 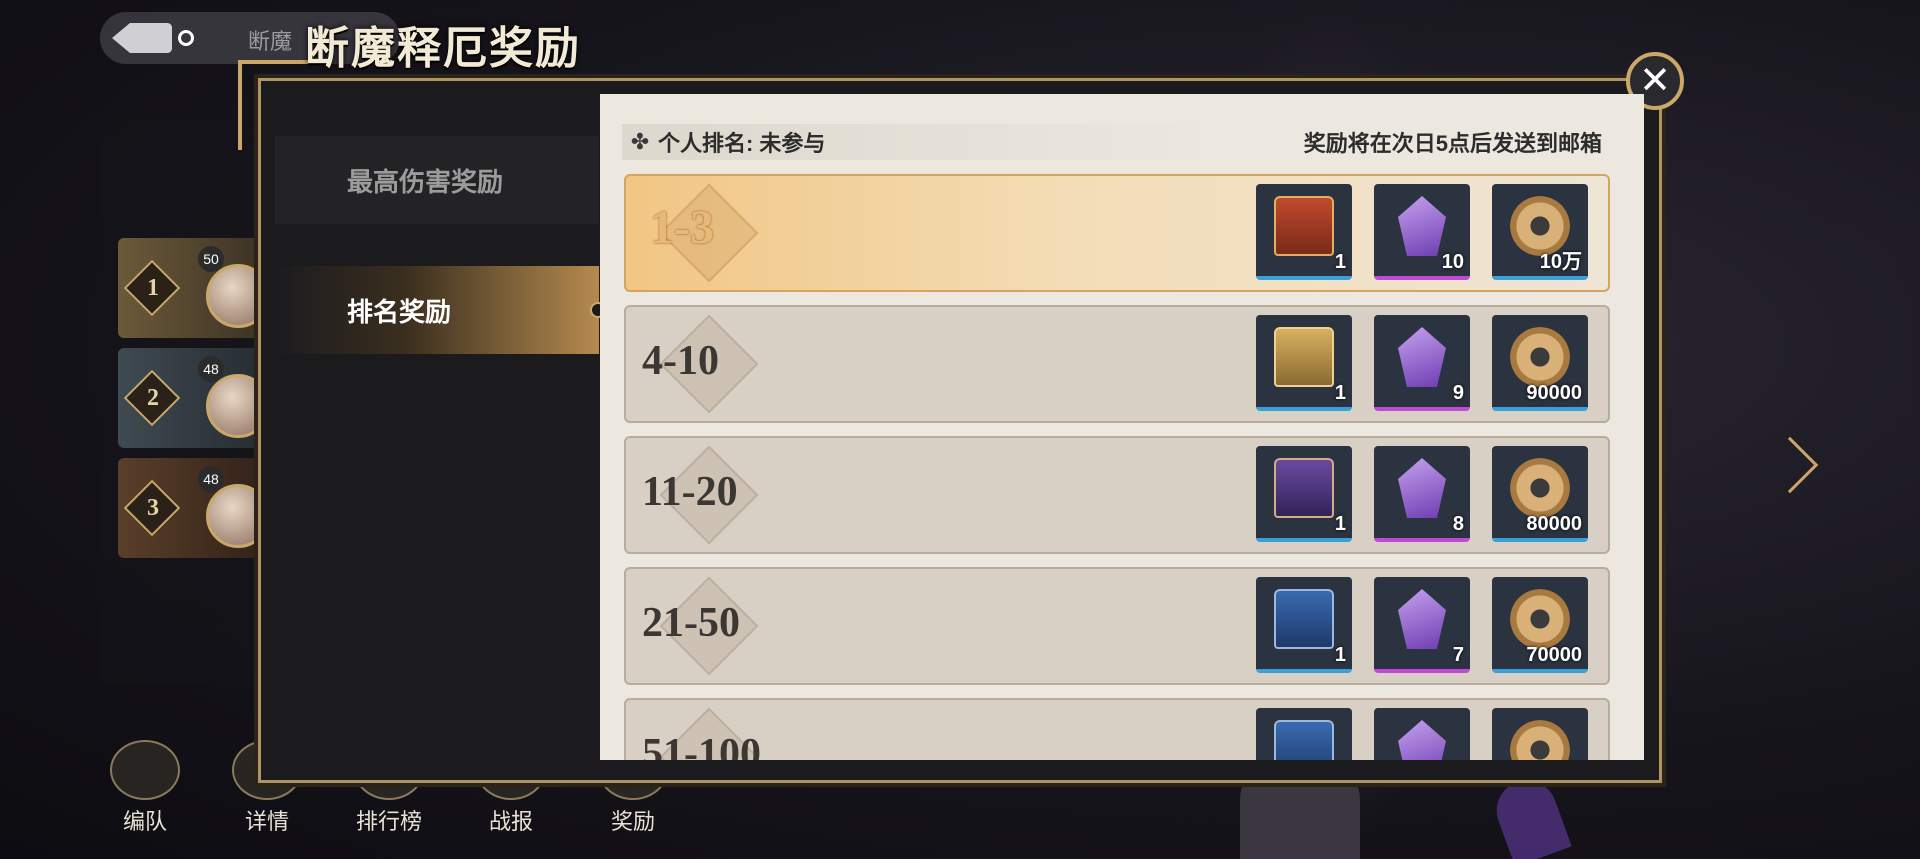 What do you see at coordinates (194, 508) in the screenshot?
I see `leaderboard-card: 3 48` at bounding box center [194, 508].